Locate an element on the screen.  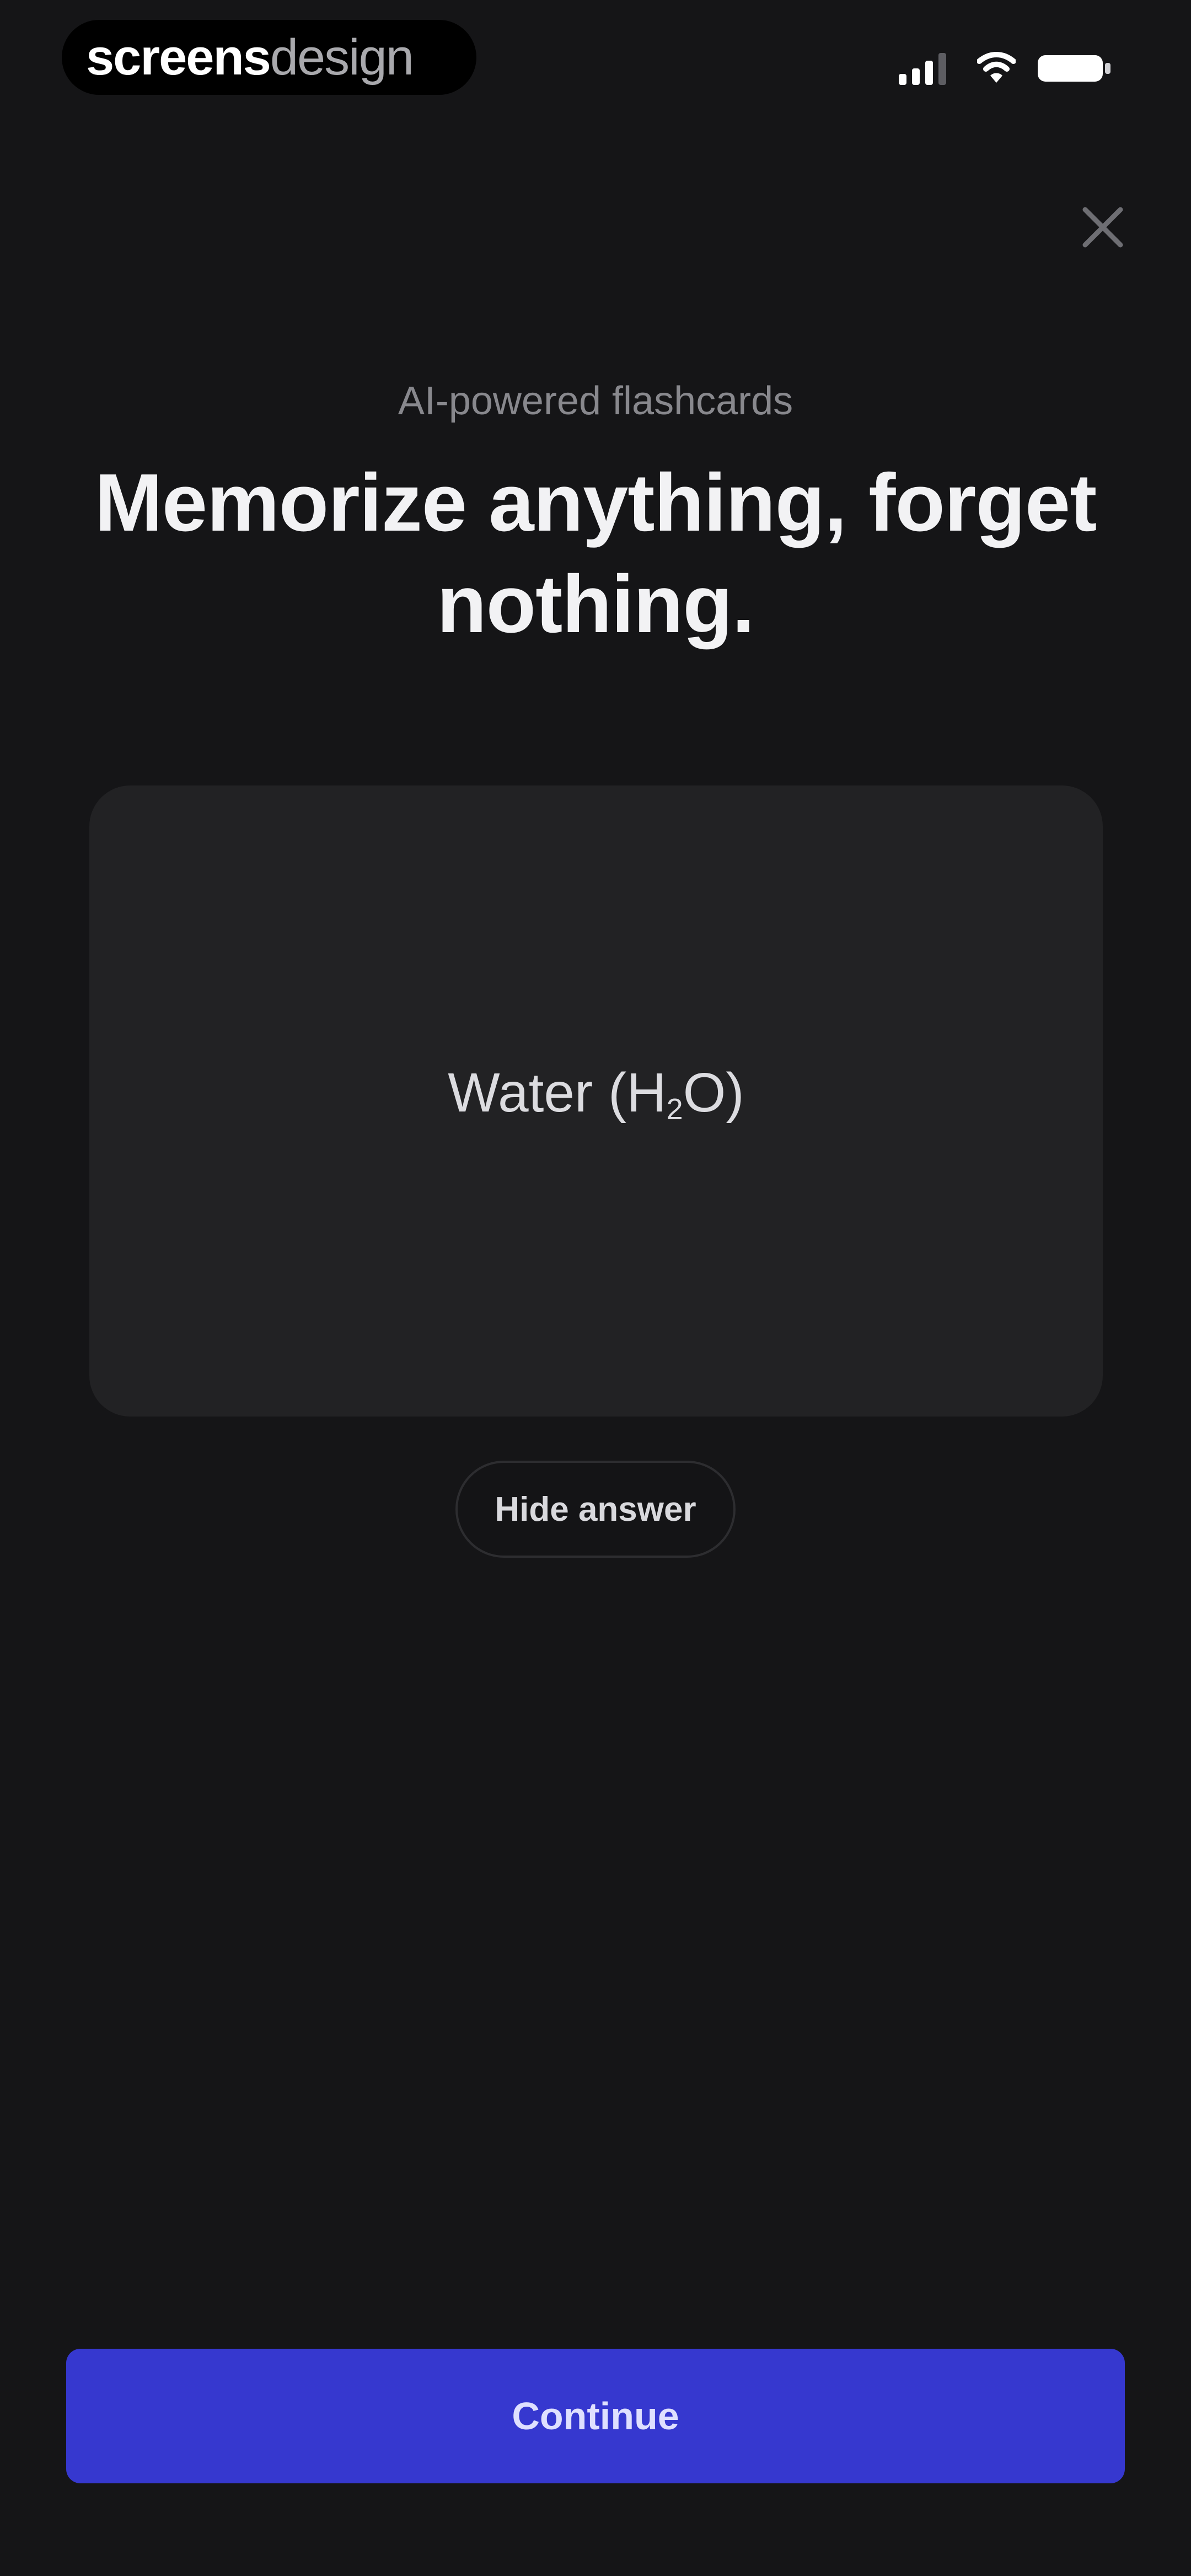
brand-logo: screens design is located at coordinates (269, 57).